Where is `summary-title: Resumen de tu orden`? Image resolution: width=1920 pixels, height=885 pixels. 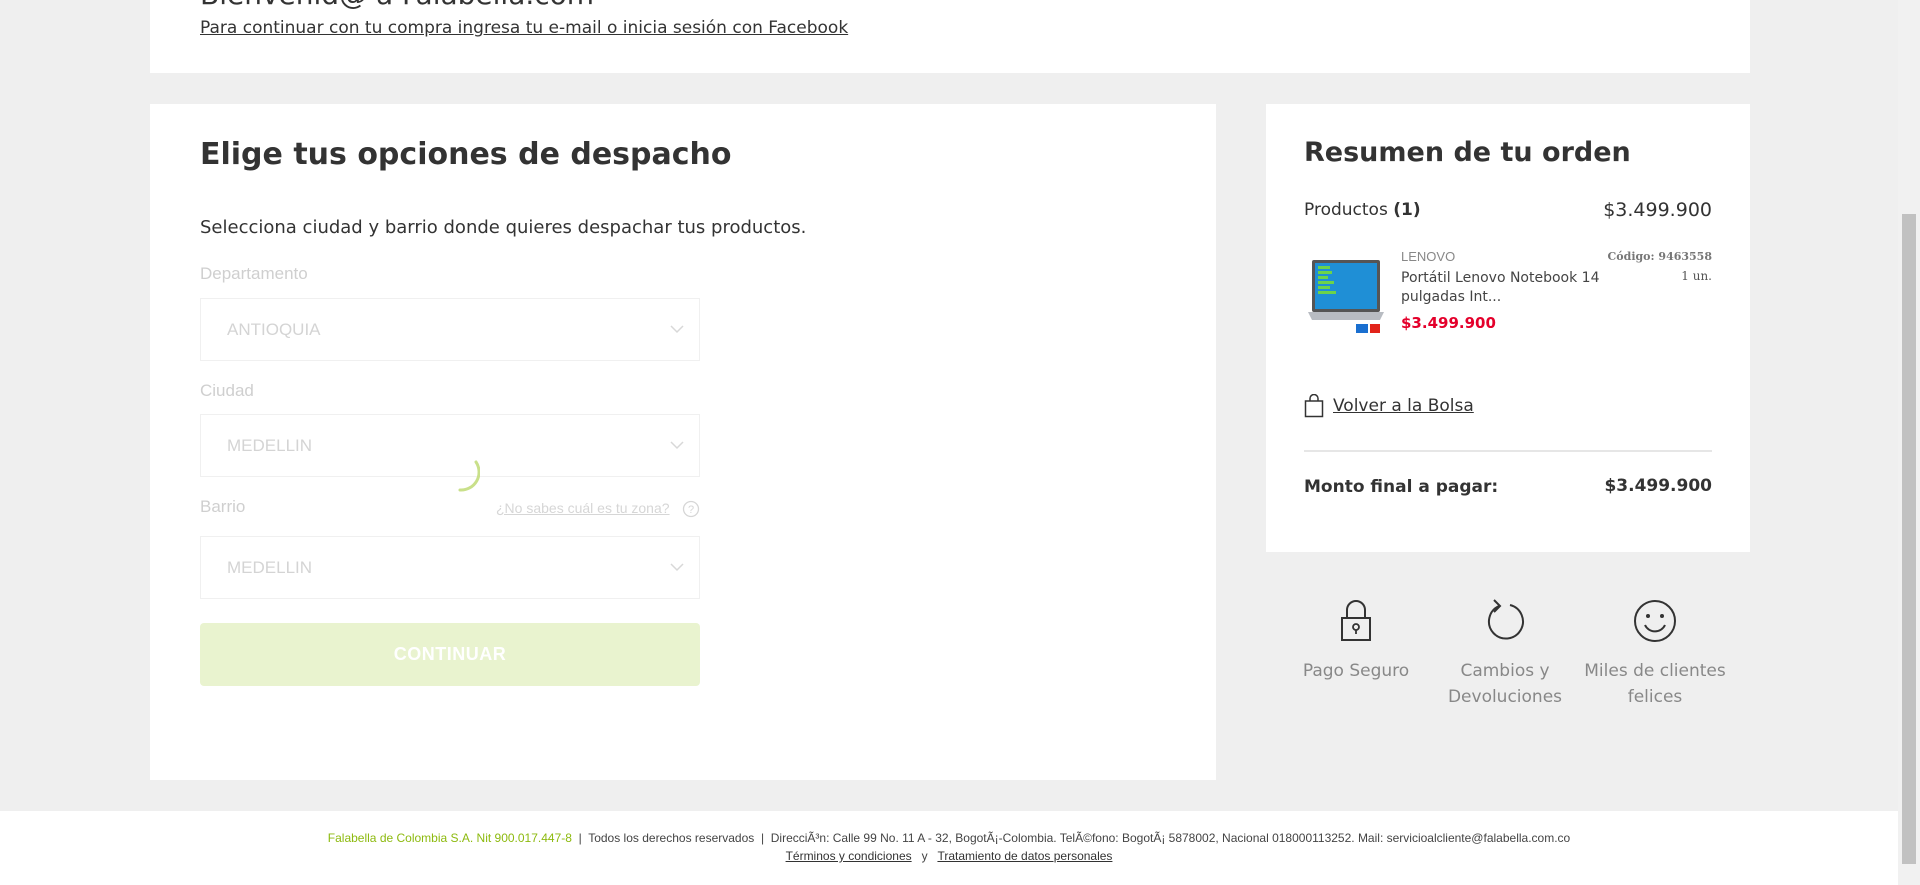 summary-title: Resumen de tu orden is located at coordinates (1467, 152).